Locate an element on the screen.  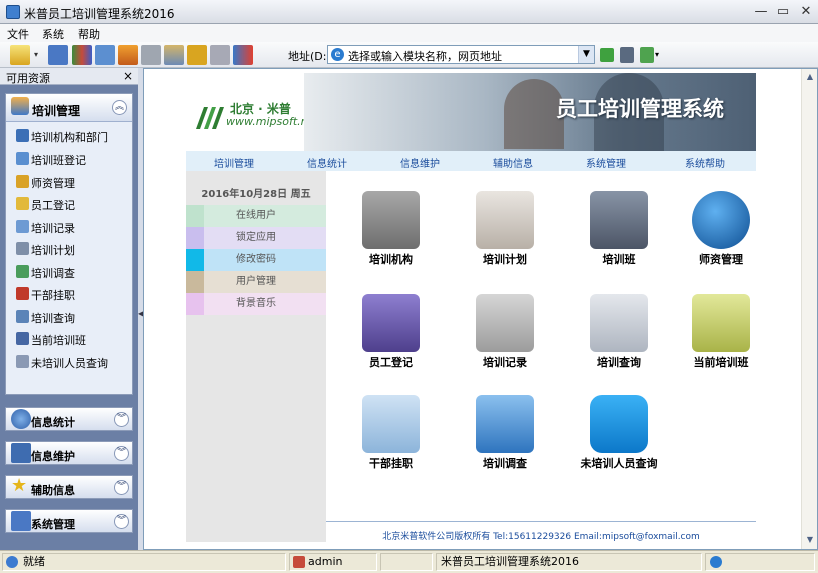
tile-untrained-query: 未培训人员查询 is located at coordinates (617, 434).